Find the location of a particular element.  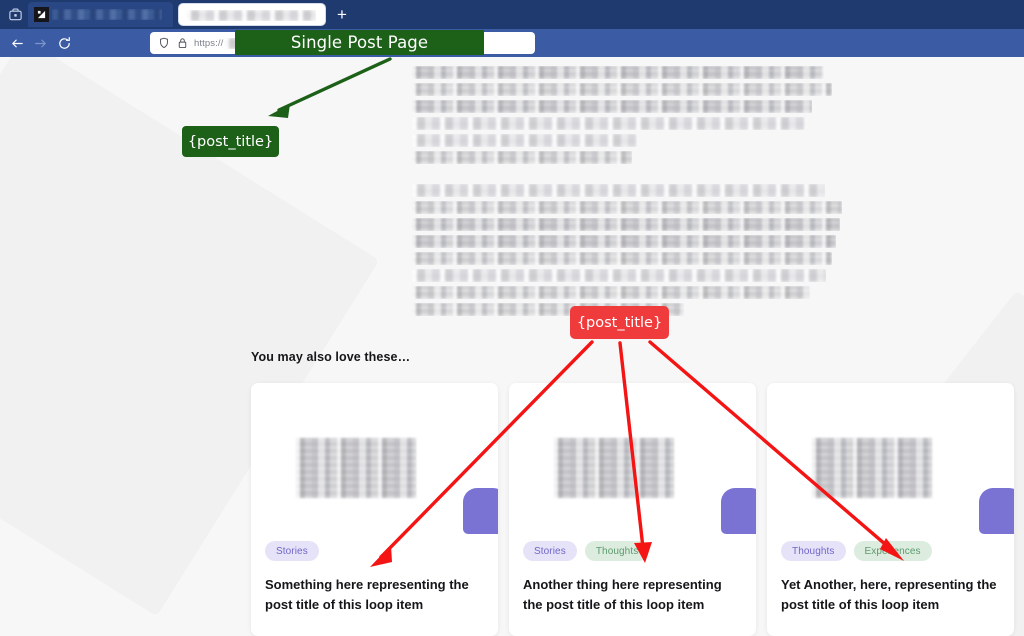

page-favicon-icon is located at coordinates (41, 14).